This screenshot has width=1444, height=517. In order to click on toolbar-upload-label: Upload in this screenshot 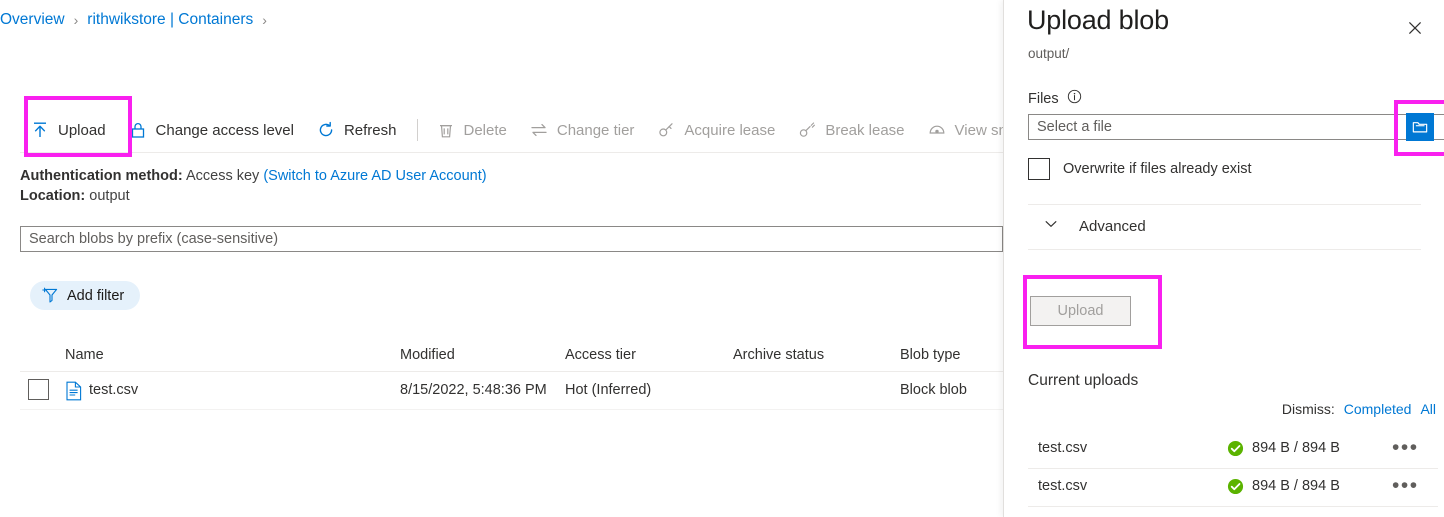, I will do `click(82, 130)`.